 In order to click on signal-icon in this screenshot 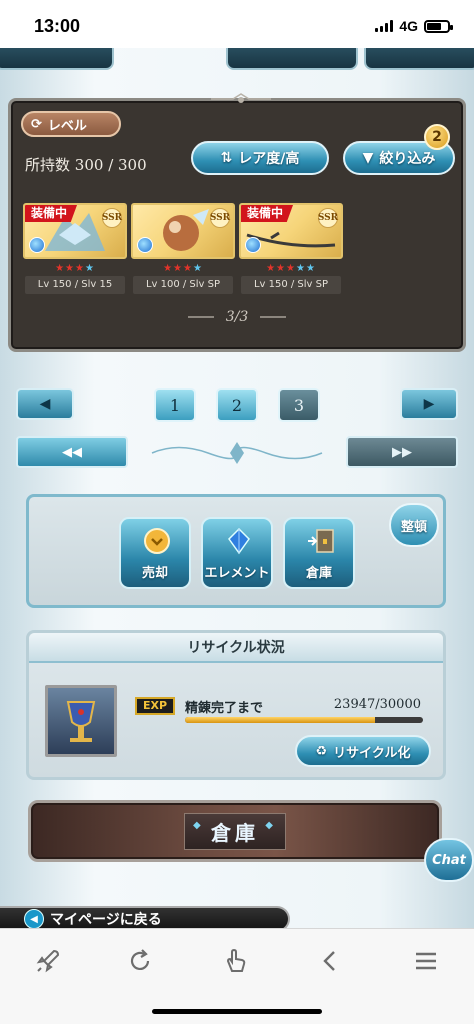, I will do `click(384, 26)`.